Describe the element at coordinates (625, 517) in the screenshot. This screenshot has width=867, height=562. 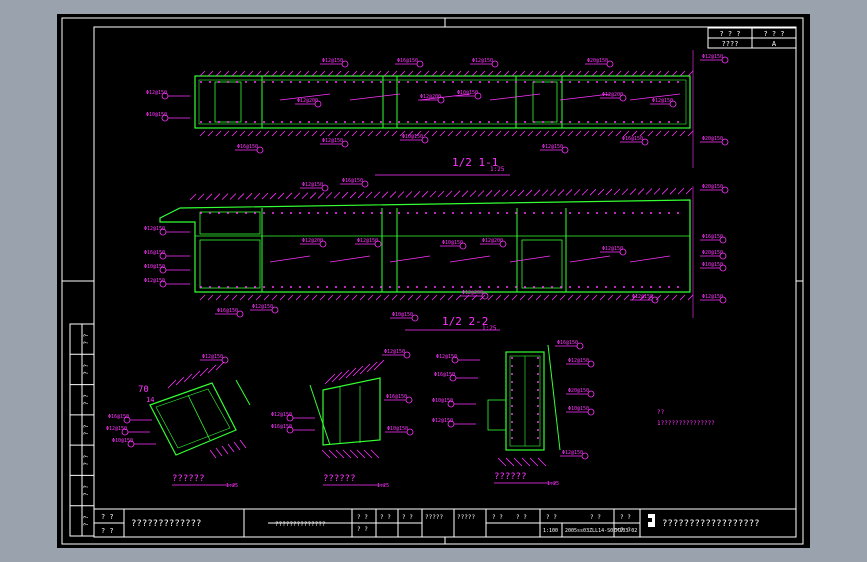
I see `tb-h5: ? ?` at that location.